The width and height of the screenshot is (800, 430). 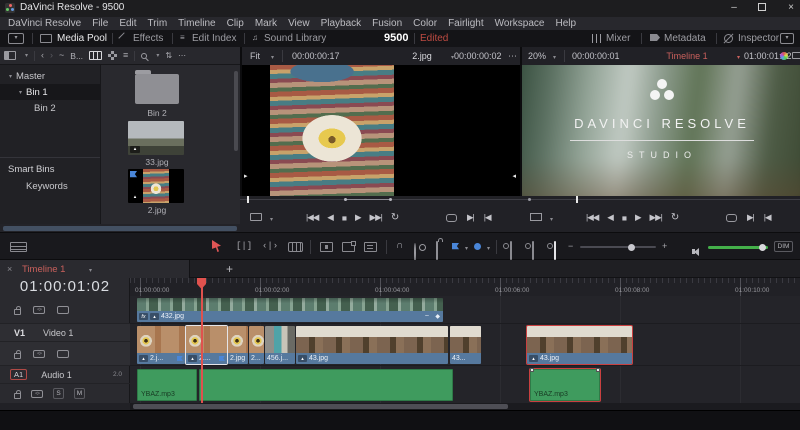 What do you see at coordinates (427, 316) in the screenshot?
I see `curve-icon: ~` at bounding box center [427, 316].